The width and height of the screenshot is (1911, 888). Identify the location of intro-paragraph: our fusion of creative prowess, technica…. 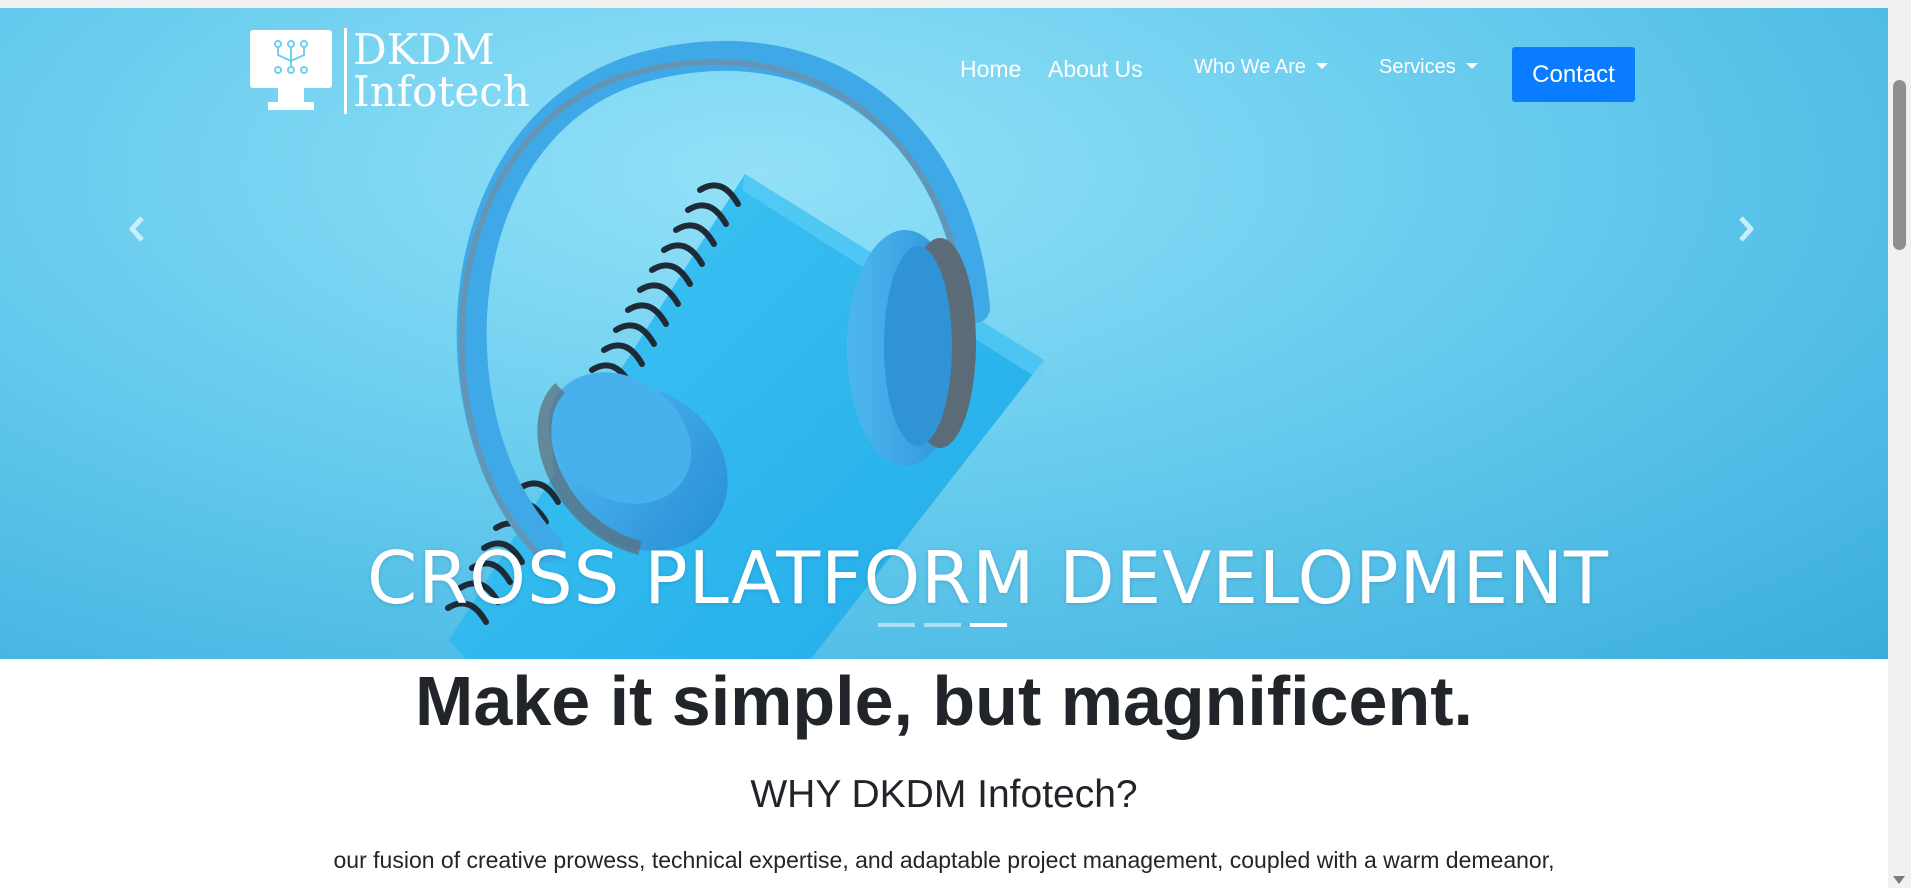
(944, 860).